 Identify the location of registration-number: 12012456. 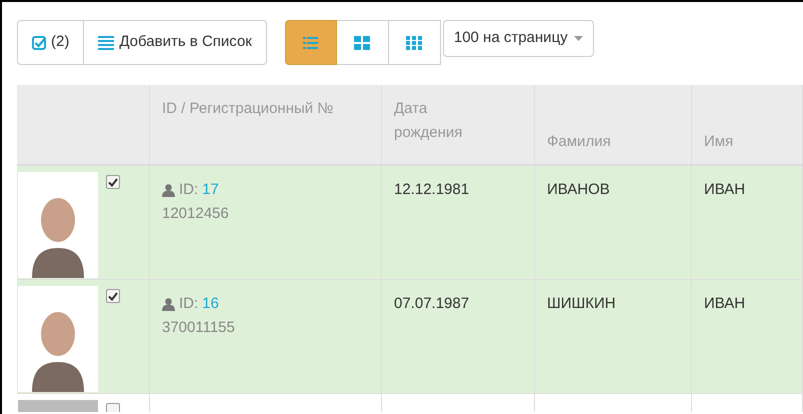
(196, 214).